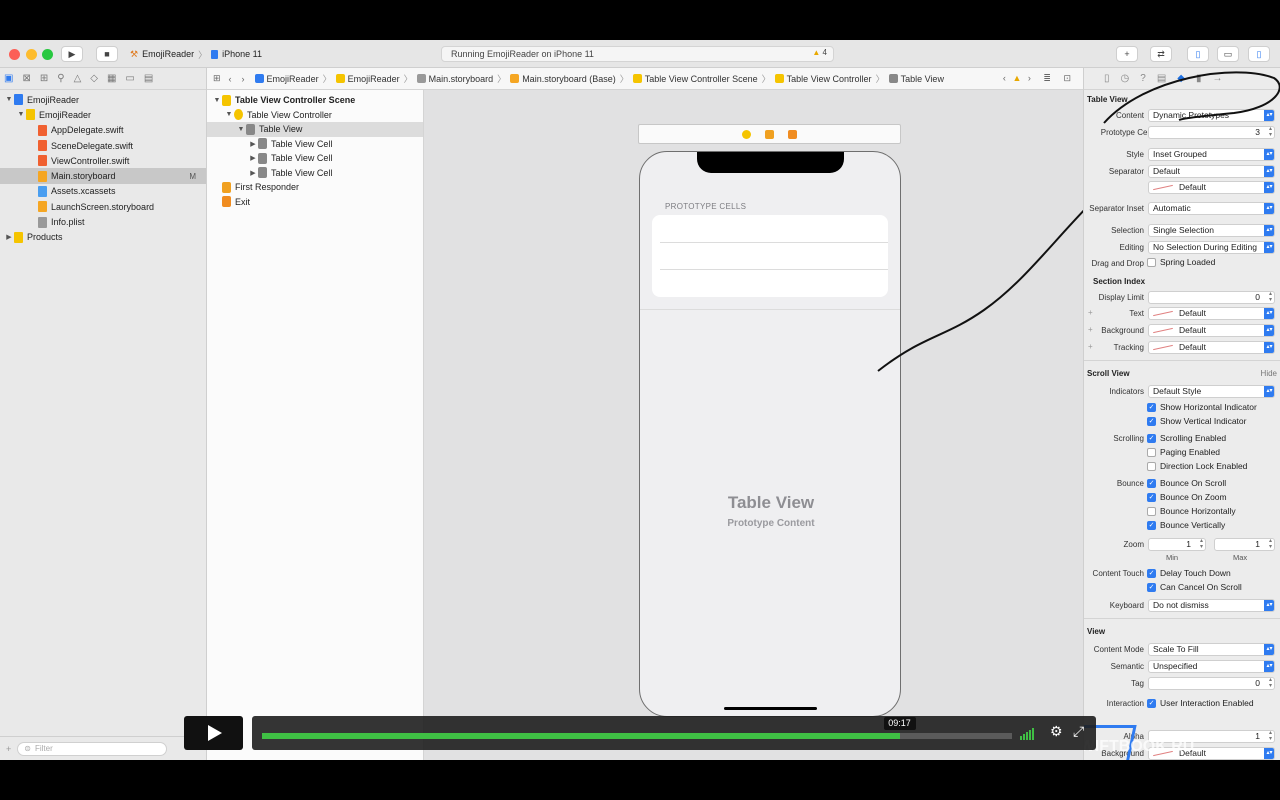  I want to click on run-button: ▶, so click(72, 54).